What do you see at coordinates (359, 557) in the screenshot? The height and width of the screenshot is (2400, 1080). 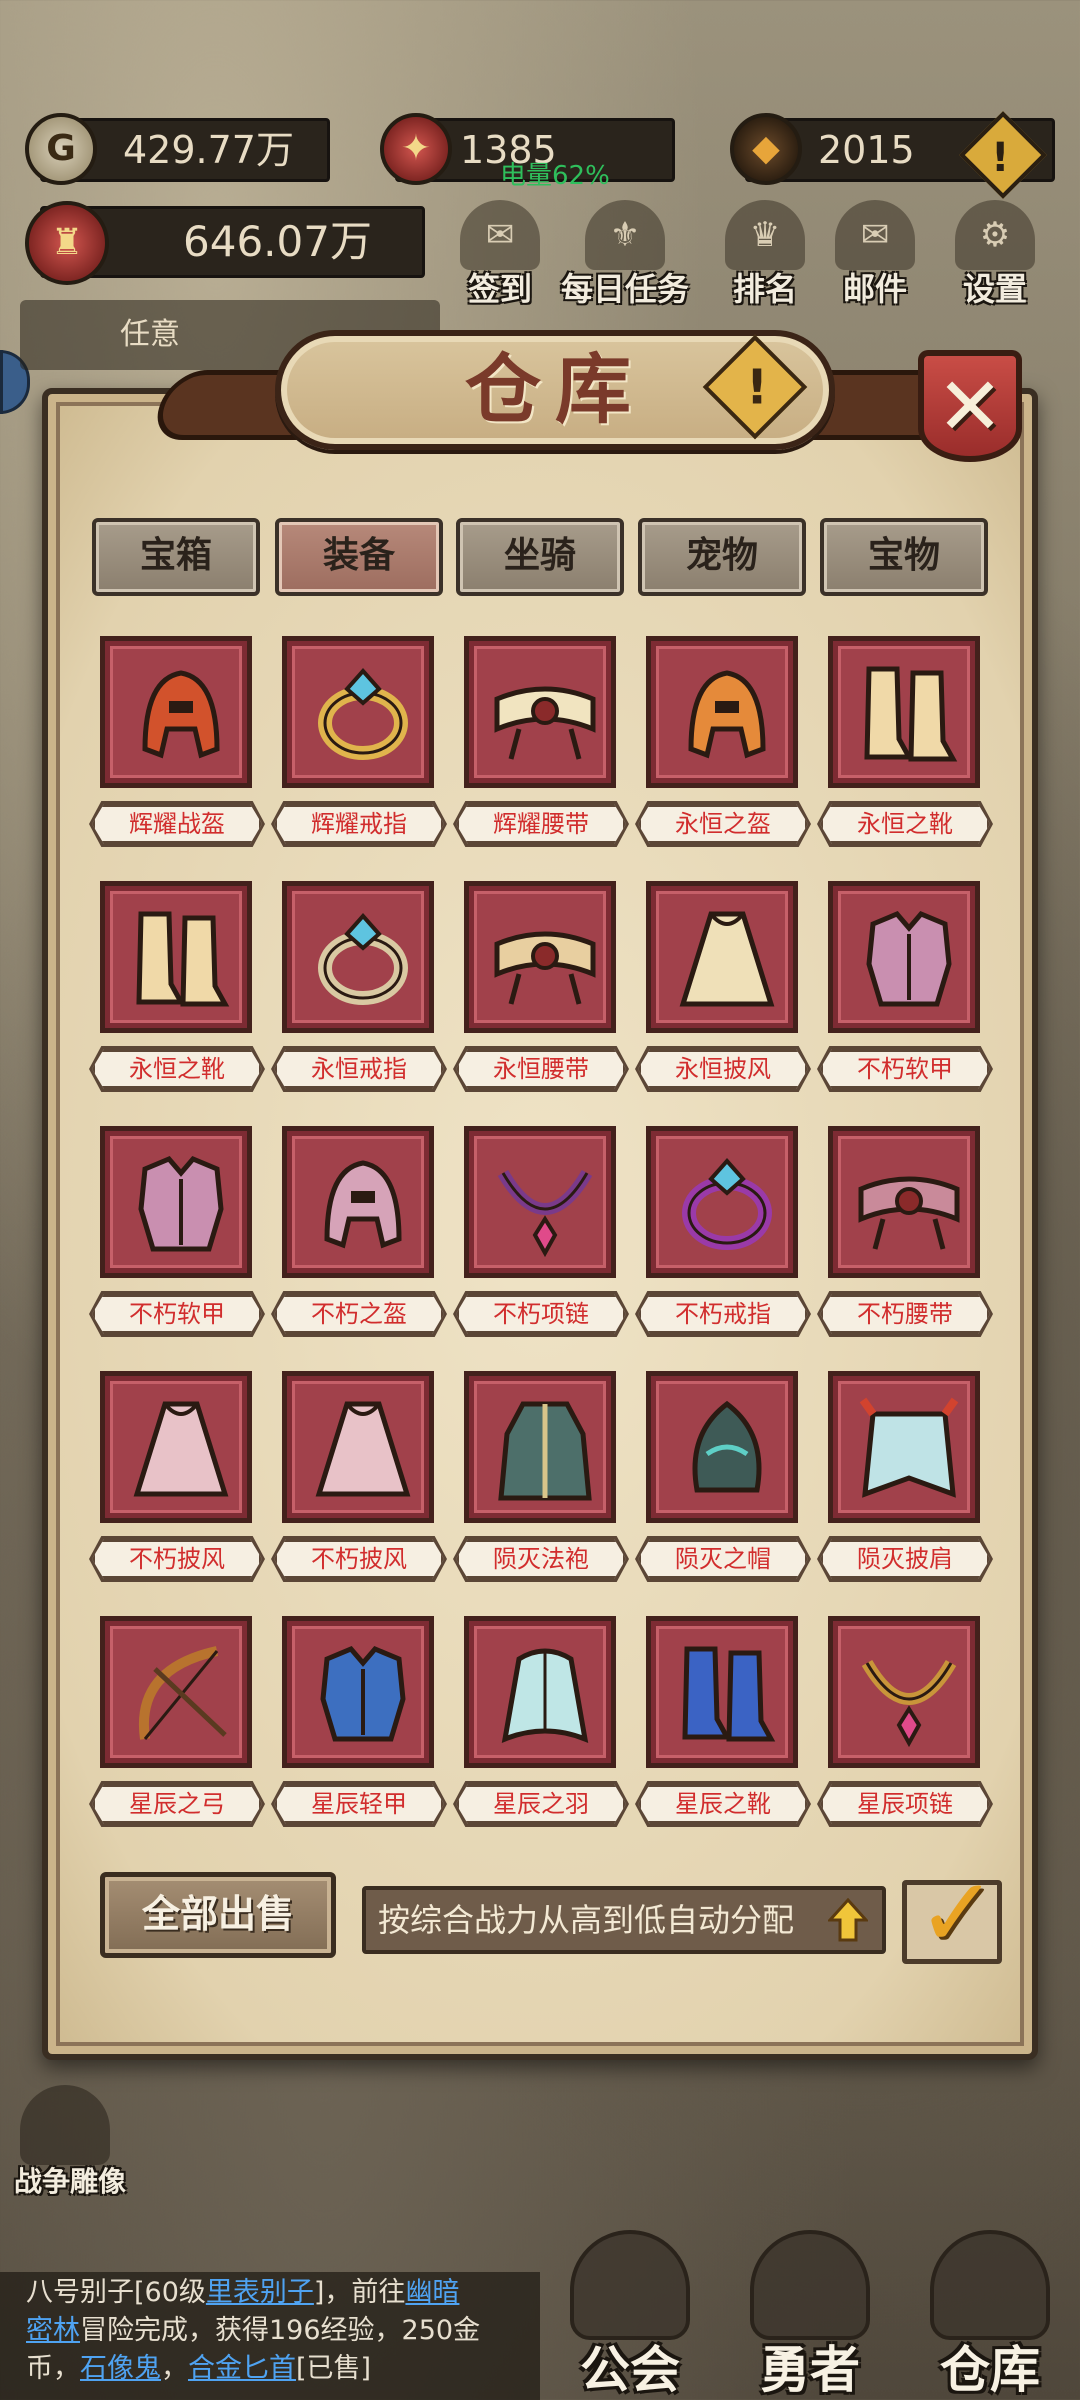 I see `tab-equipment: 装备` at bounding box center [359, 557].